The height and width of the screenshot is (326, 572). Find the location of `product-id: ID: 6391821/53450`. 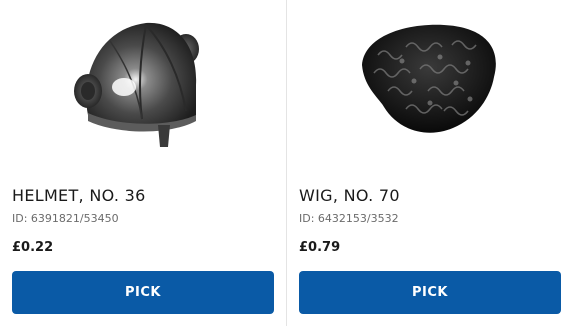

product-id: ID: 6391821/53450 is located at coordinates (65, 218).